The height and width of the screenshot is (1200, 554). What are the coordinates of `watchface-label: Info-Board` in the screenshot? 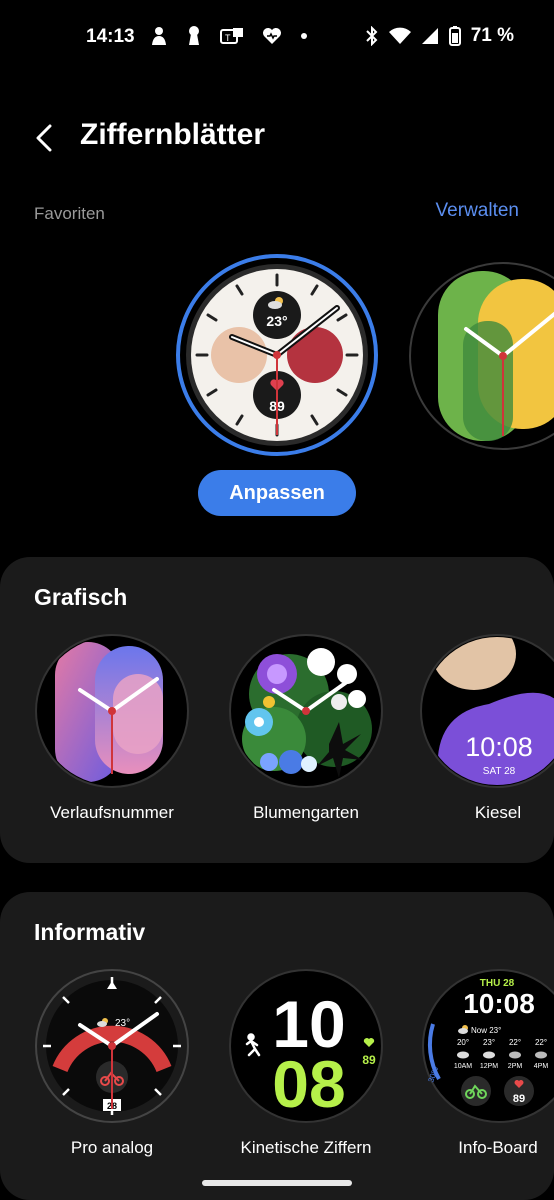 It's located at (498, 1147).